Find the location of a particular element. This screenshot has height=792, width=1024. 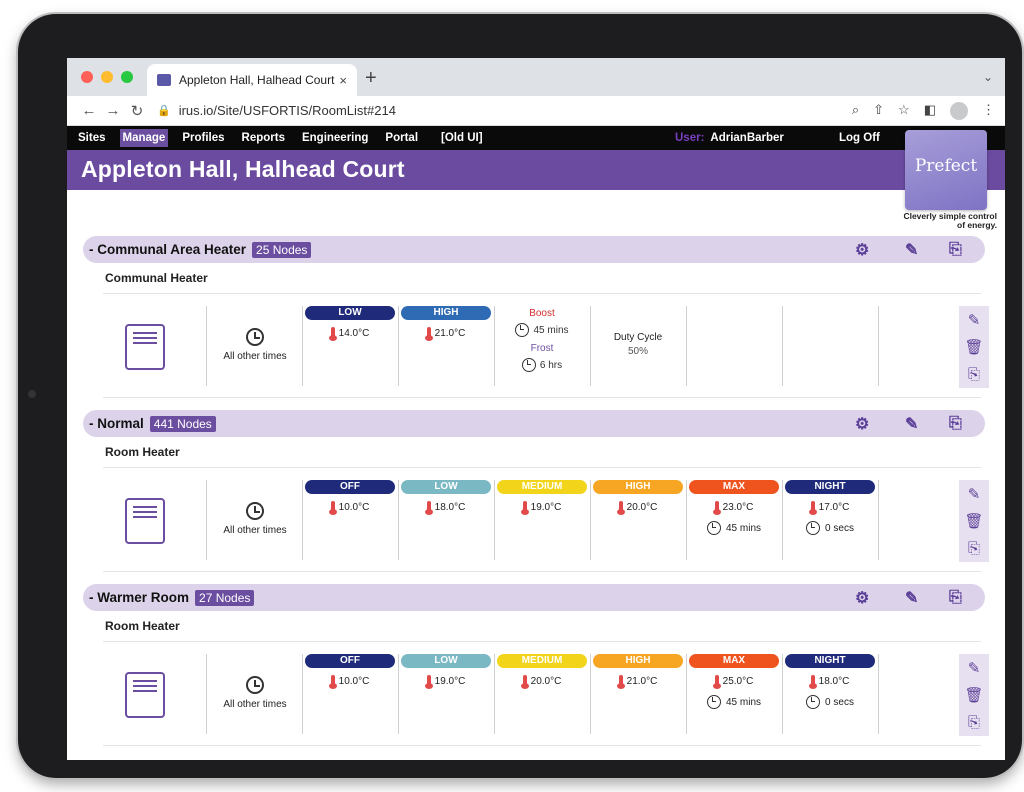

maximize-window-button is located at coordinates (127, 77).